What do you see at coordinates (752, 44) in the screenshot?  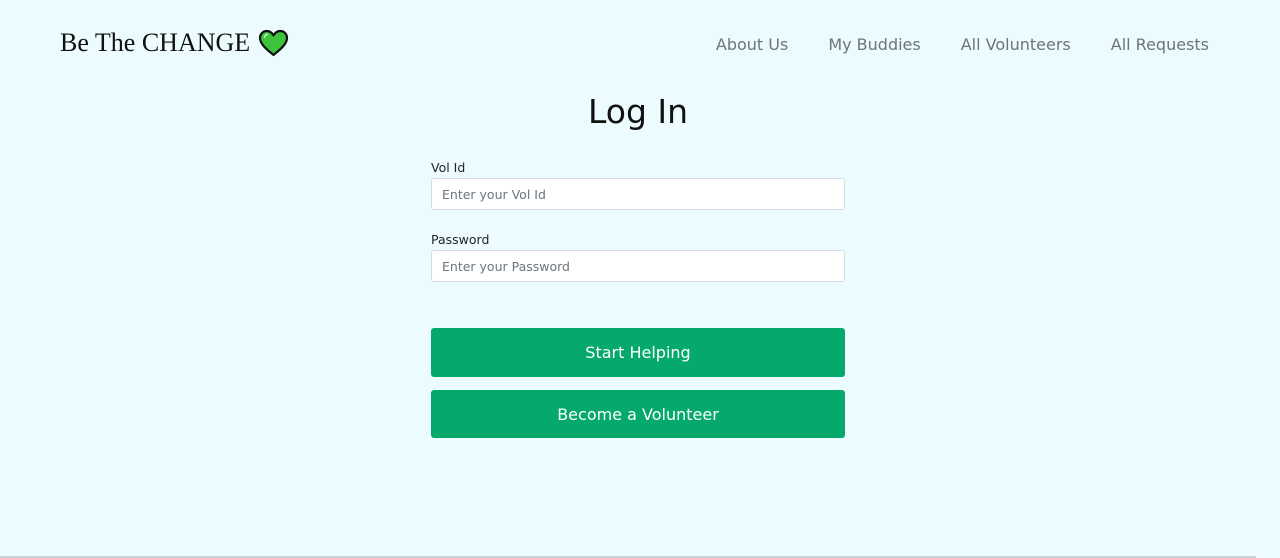 I see `nav-link-about-us: About Us` at bounding box center [752, 44].